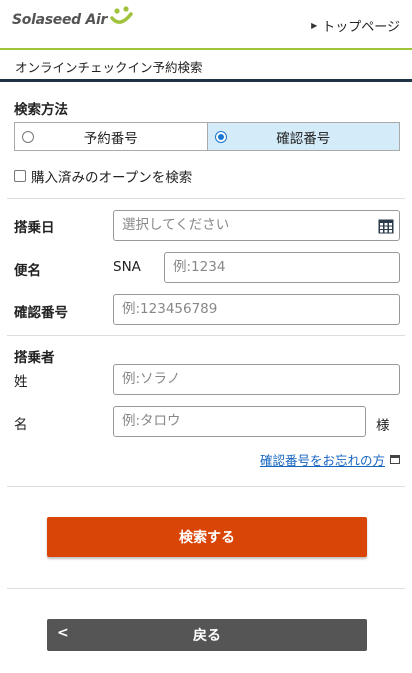  I want to click on open-ticket-label: 購入済みのオープンを検索, so click(112, 178).